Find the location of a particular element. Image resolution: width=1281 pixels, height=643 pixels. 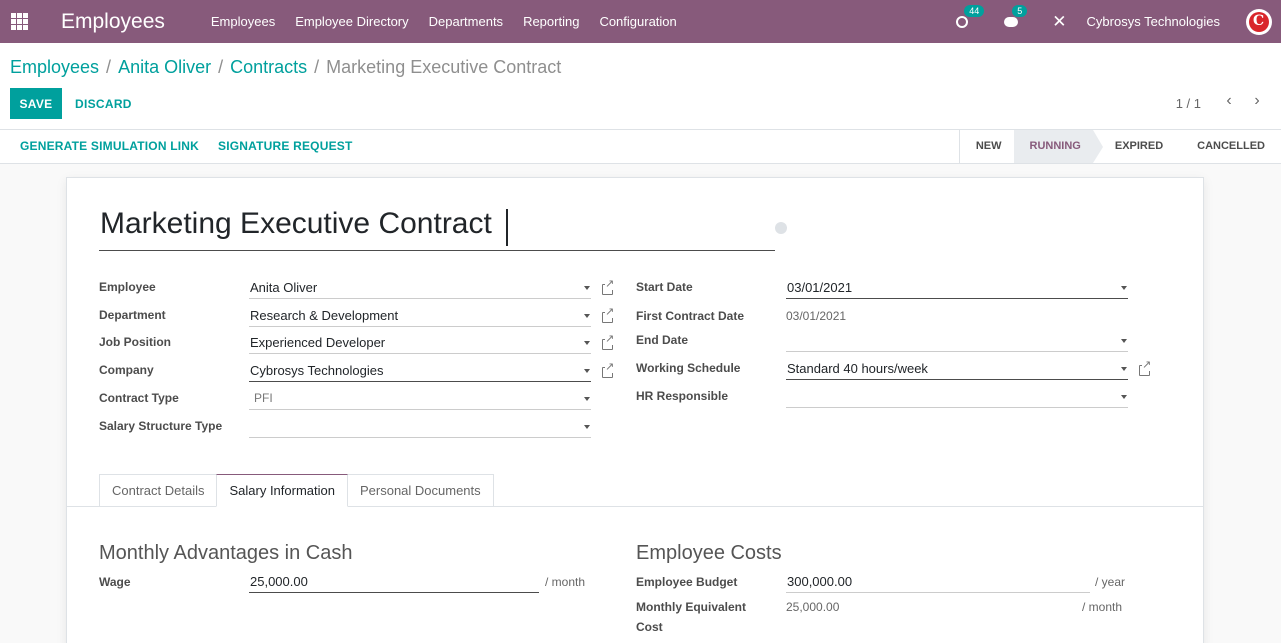

stage-running: RUNNING is located at coordinates (1058, 146).